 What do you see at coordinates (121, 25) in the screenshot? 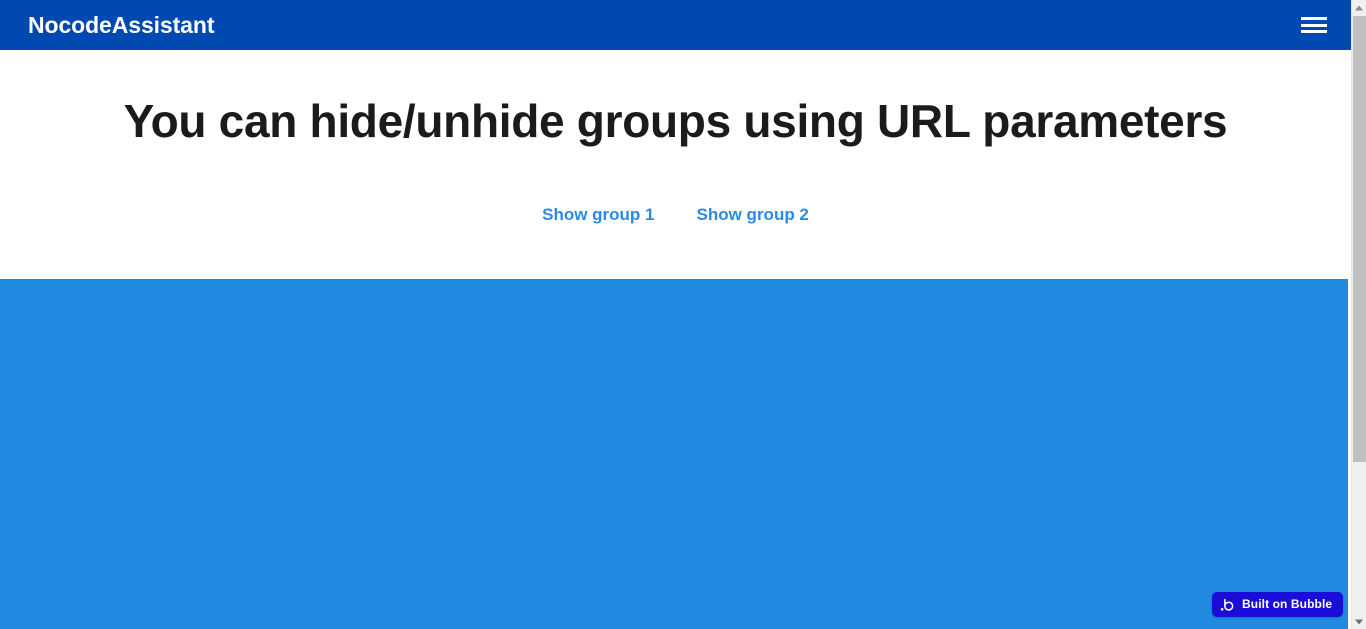
I see `brand-logo-text: NocodeAssistant` at bounding box center [121, 25].